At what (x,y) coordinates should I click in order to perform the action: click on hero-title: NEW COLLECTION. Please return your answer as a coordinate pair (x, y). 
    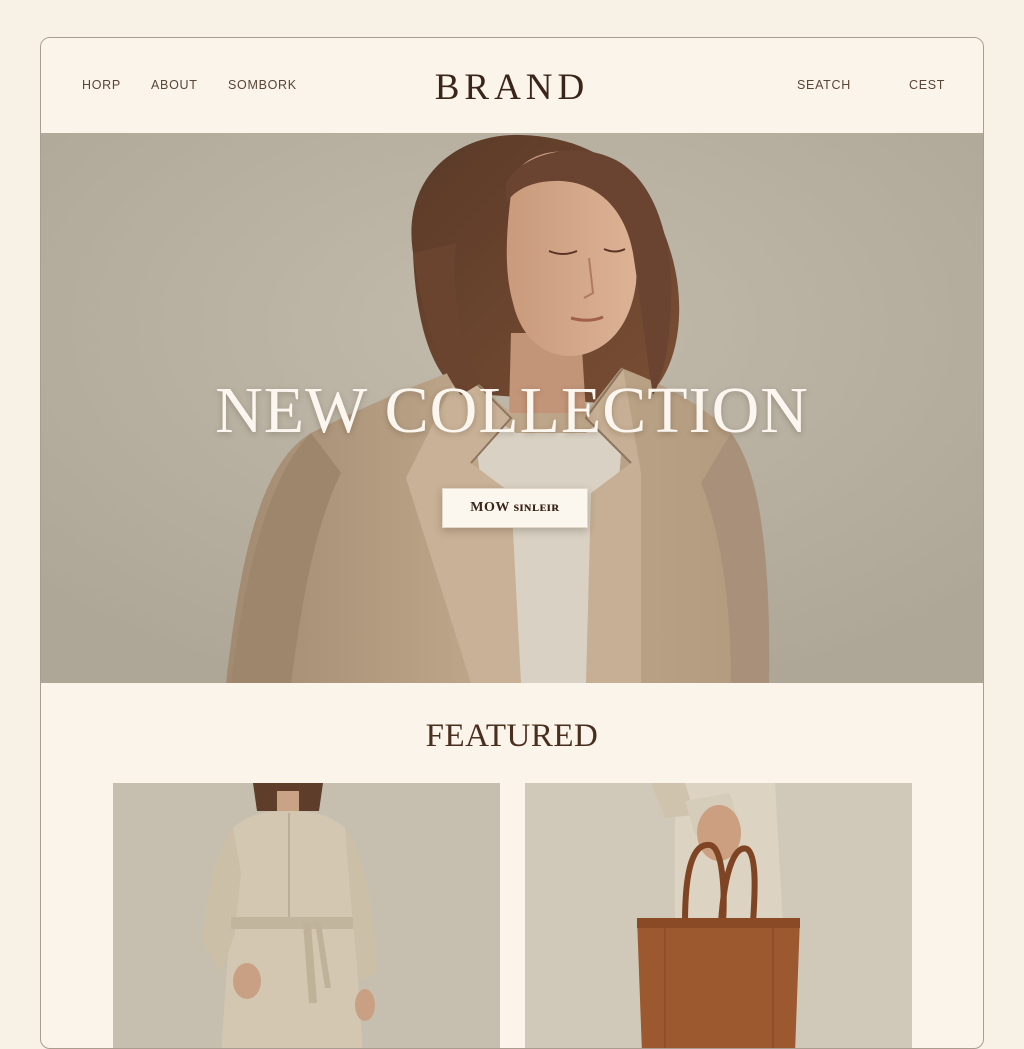
    Looking at the image, I should click on (512, 410).